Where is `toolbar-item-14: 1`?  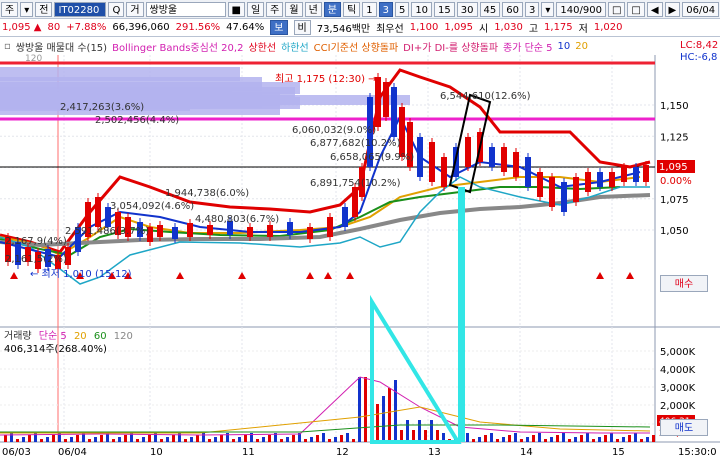 toolbar-item-14: 1 is located at coordinates (369, 9).